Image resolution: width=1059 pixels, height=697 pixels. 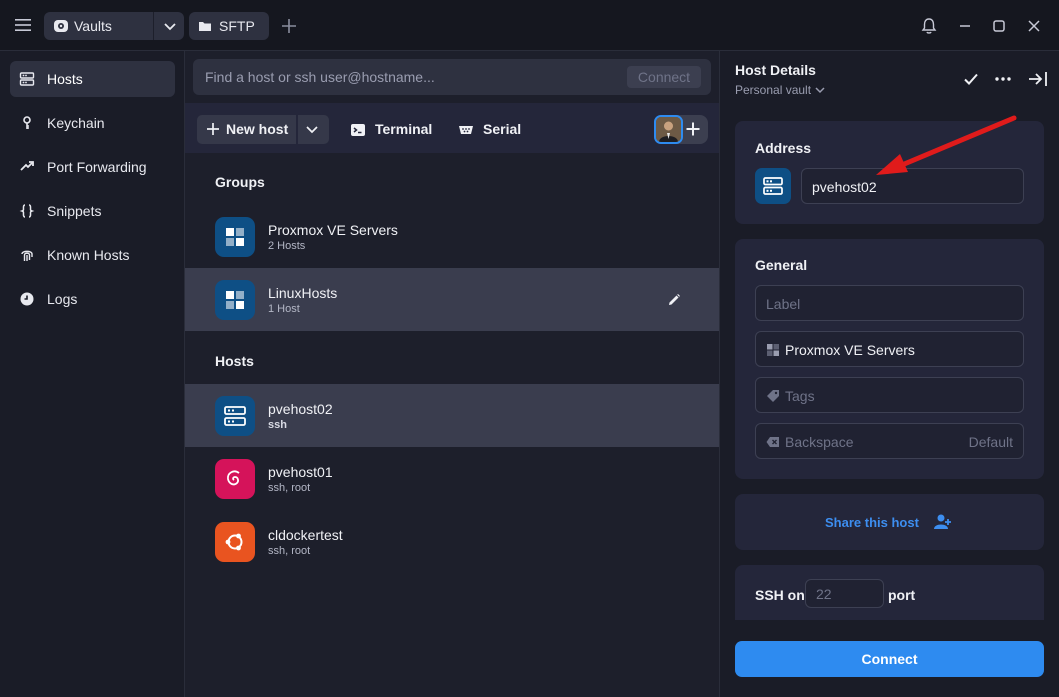 I want to click on maximize-icon, so click(x=999, y=26).